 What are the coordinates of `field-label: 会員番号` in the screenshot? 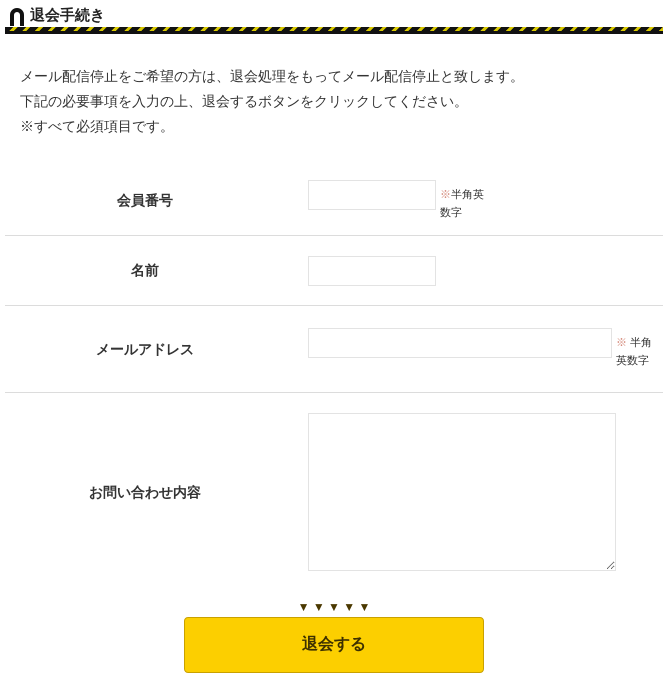 It's located at (145, 200).